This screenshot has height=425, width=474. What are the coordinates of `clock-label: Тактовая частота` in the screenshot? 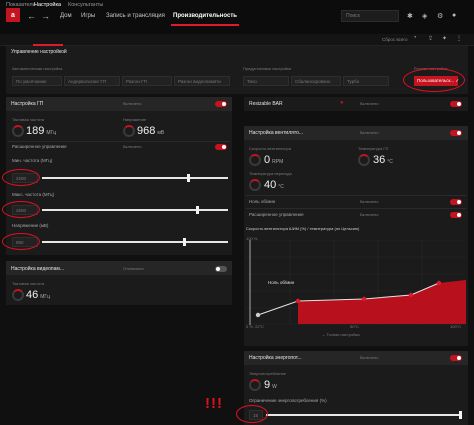 It's located at (28, 119).